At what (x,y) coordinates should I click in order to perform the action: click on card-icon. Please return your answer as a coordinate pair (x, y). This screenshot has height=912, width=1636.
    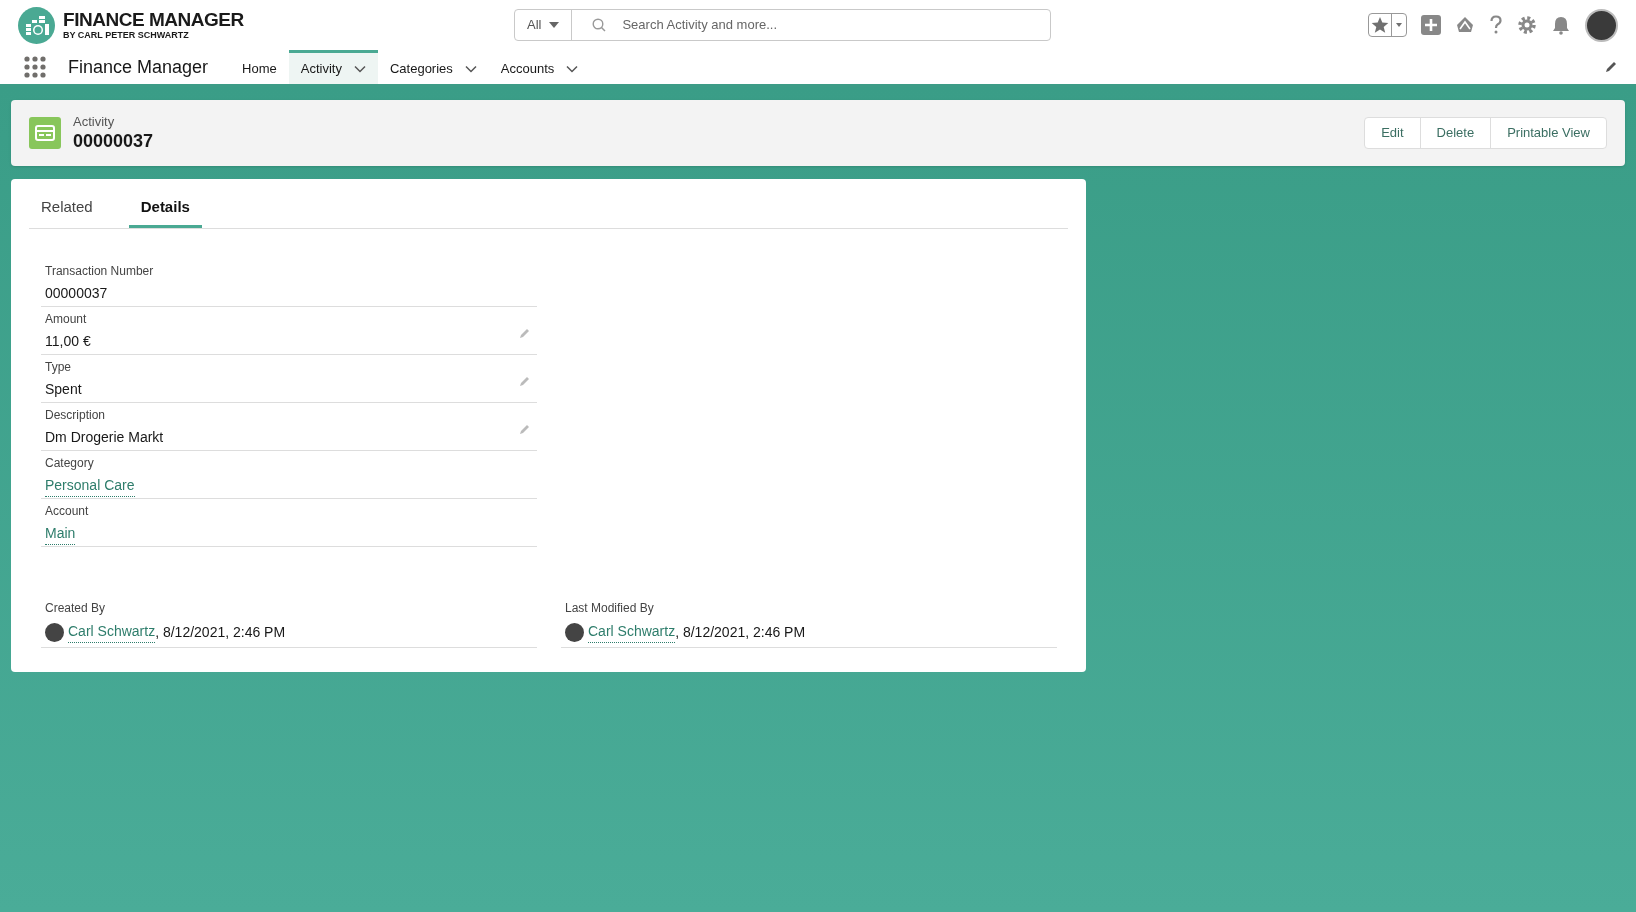
    Looking at the image, I should click on (45, 133).